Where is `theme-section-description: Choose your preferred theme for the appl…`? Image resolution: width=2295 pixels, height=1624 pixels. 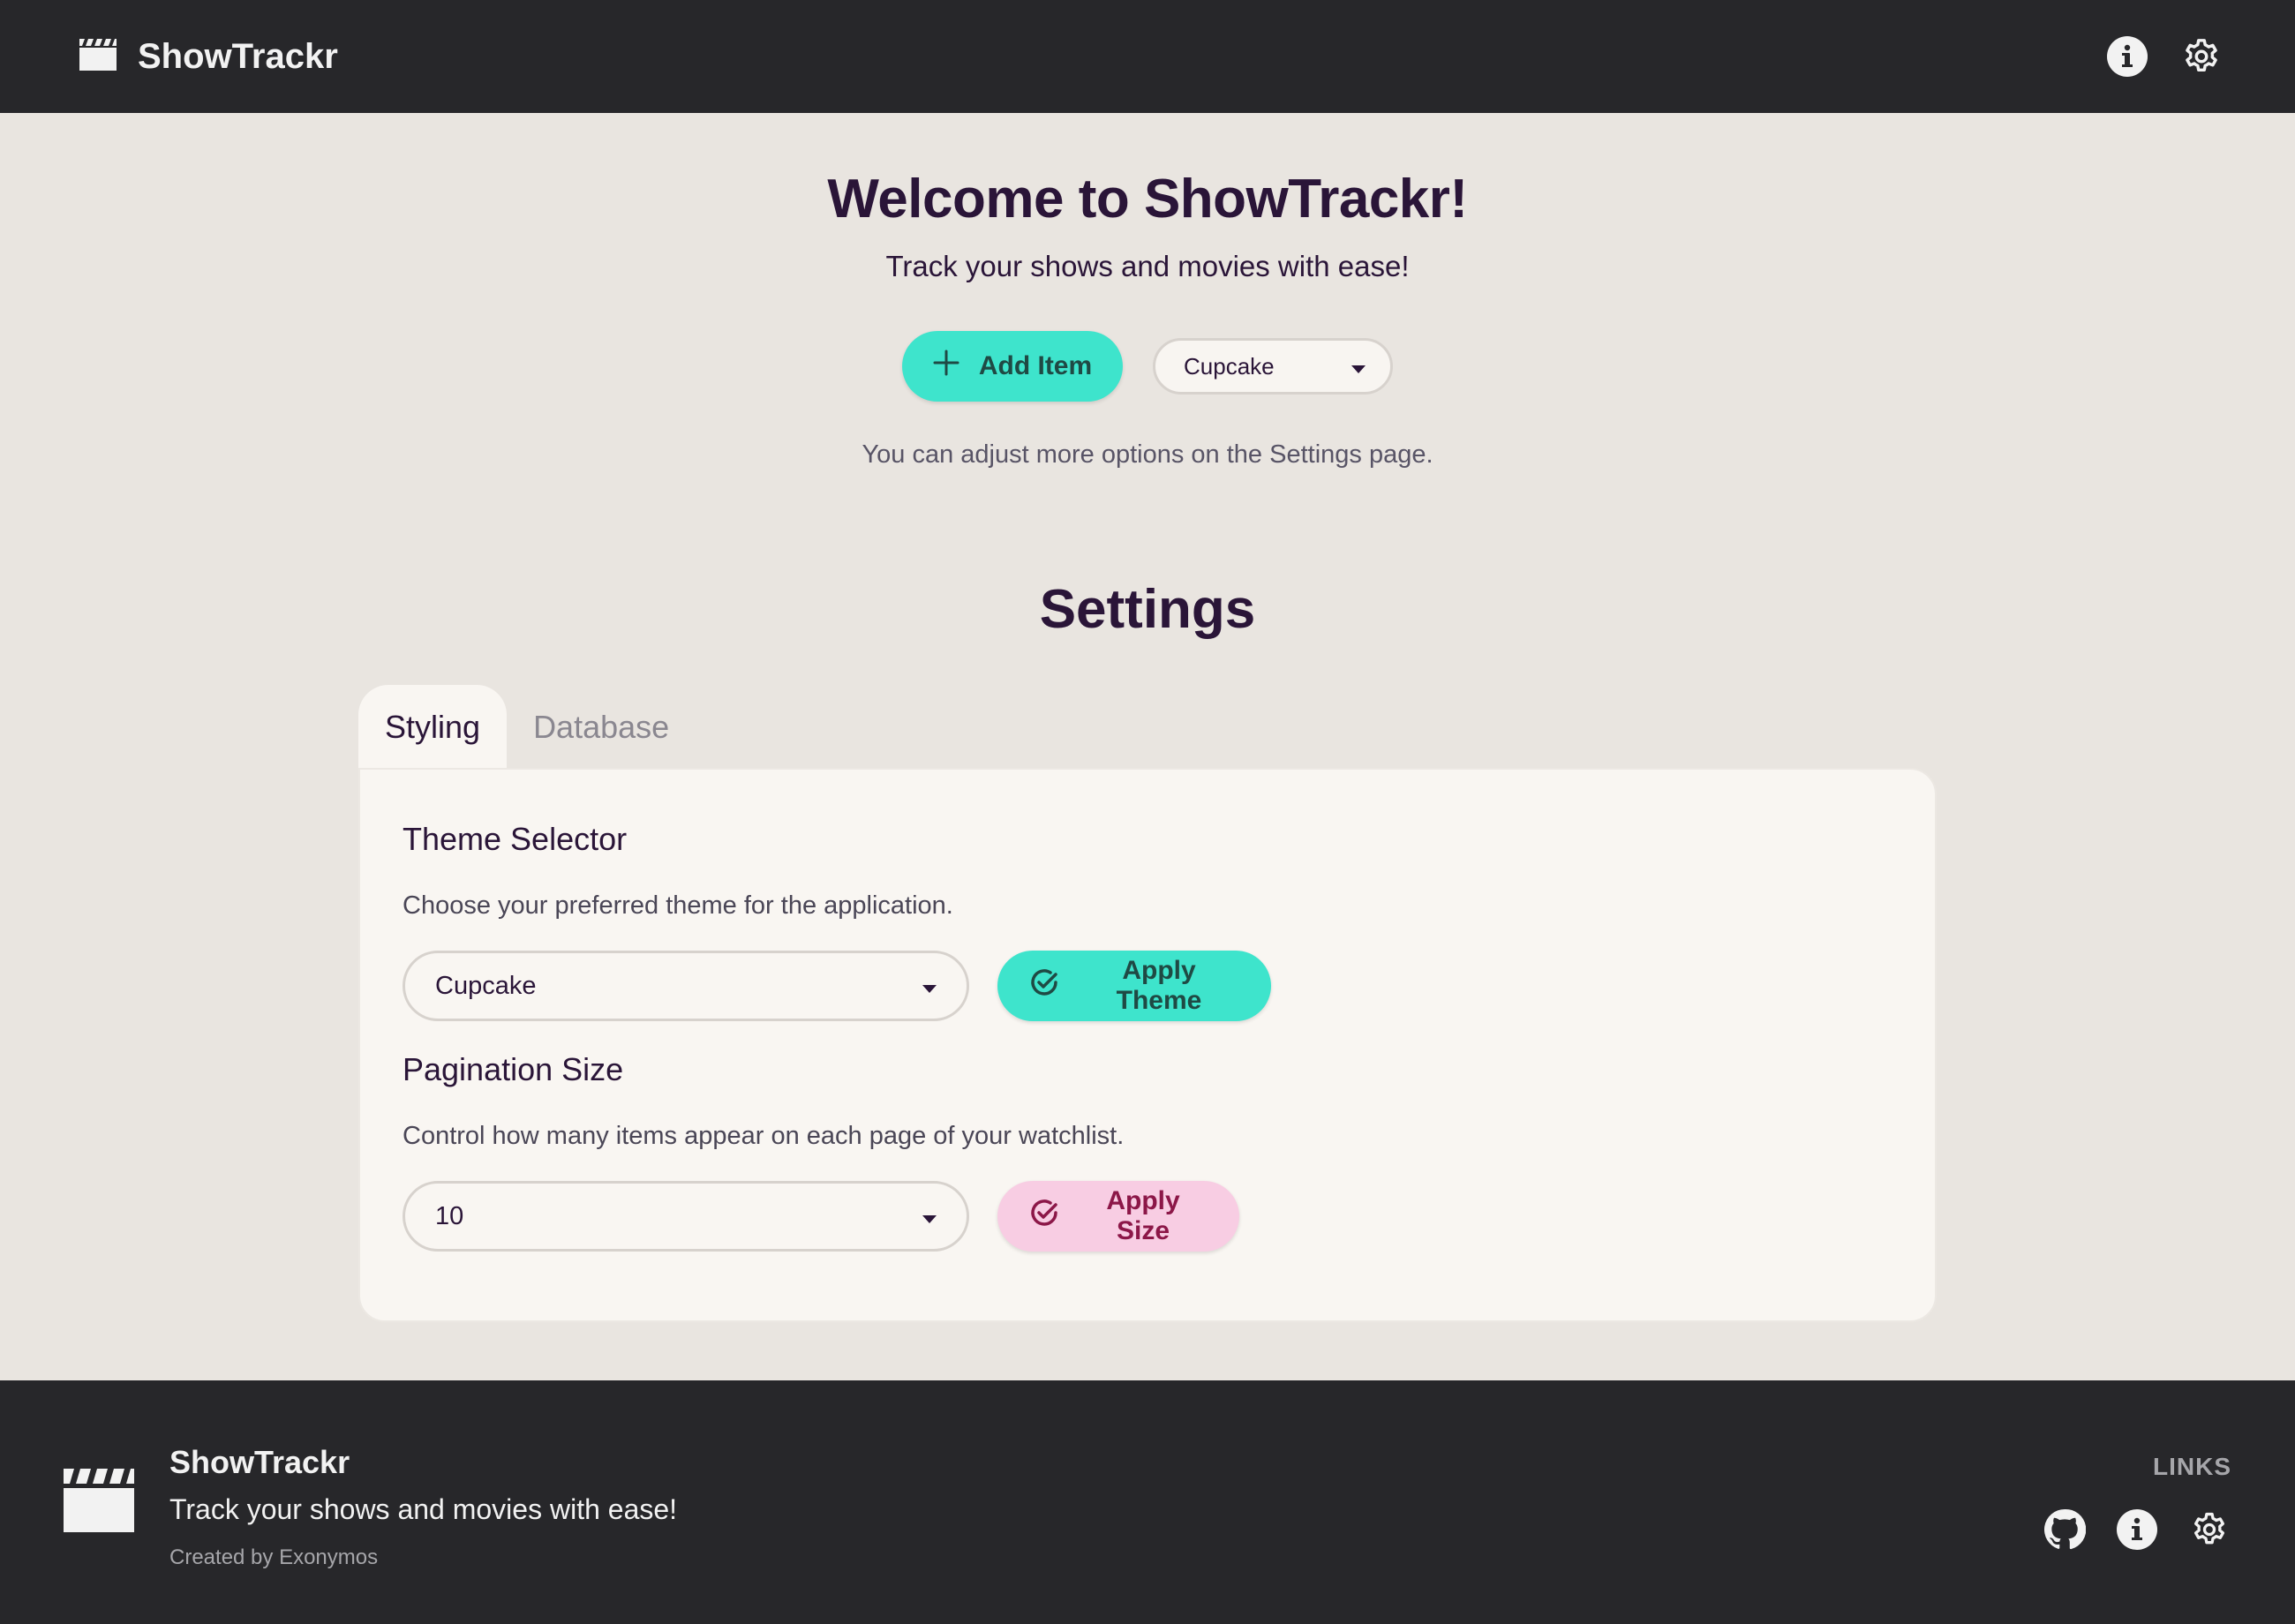
theme-section-description: Choose your preferred theme for the appl… is located at coordinates (678, 905).